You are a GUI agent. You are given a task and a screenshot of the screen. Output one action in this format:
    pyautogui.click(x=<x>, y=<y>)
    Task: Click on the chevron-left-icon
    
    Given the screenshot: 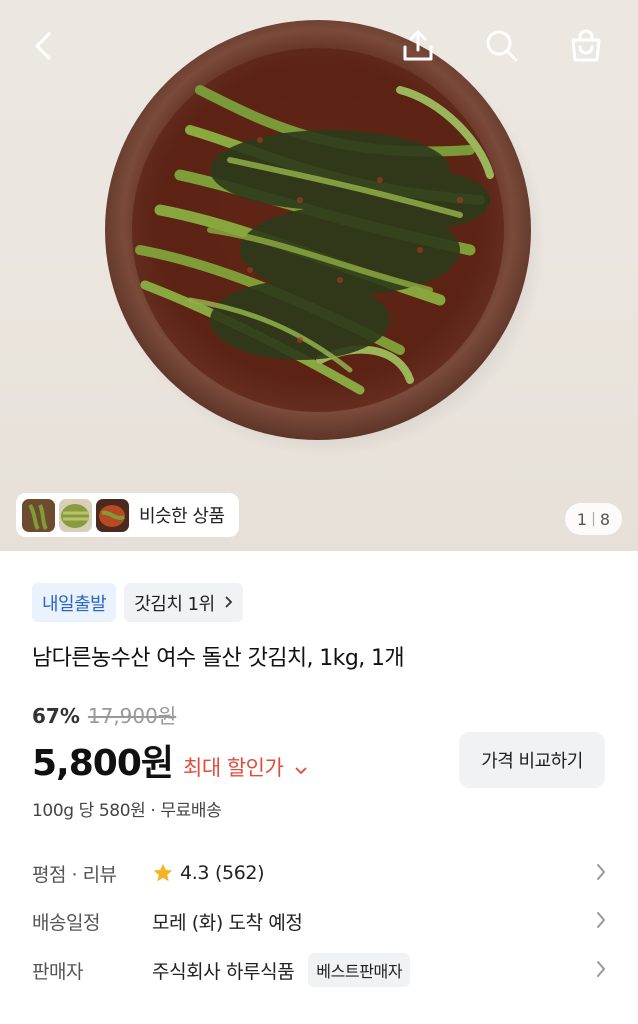 What is the action you would take?
    pyautogui.click(x=43, y=46)
    